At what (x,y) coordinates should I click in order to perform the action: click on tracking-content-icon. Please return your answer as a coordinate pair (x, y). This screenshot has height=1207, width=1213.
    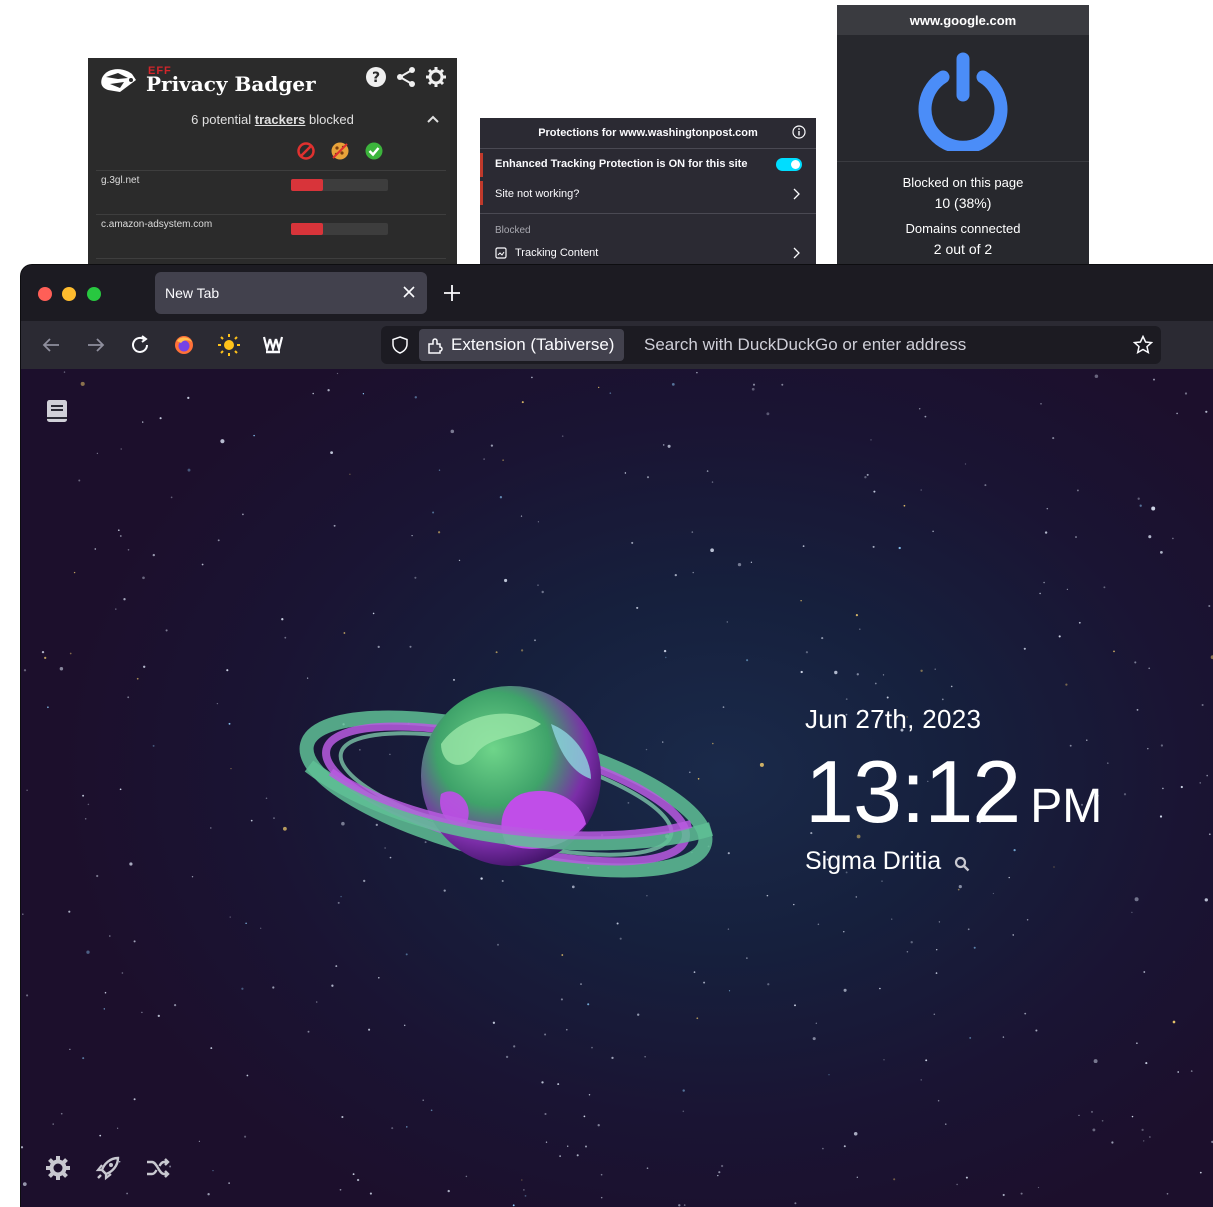
    Looking at the image, I should click on (501, 253).